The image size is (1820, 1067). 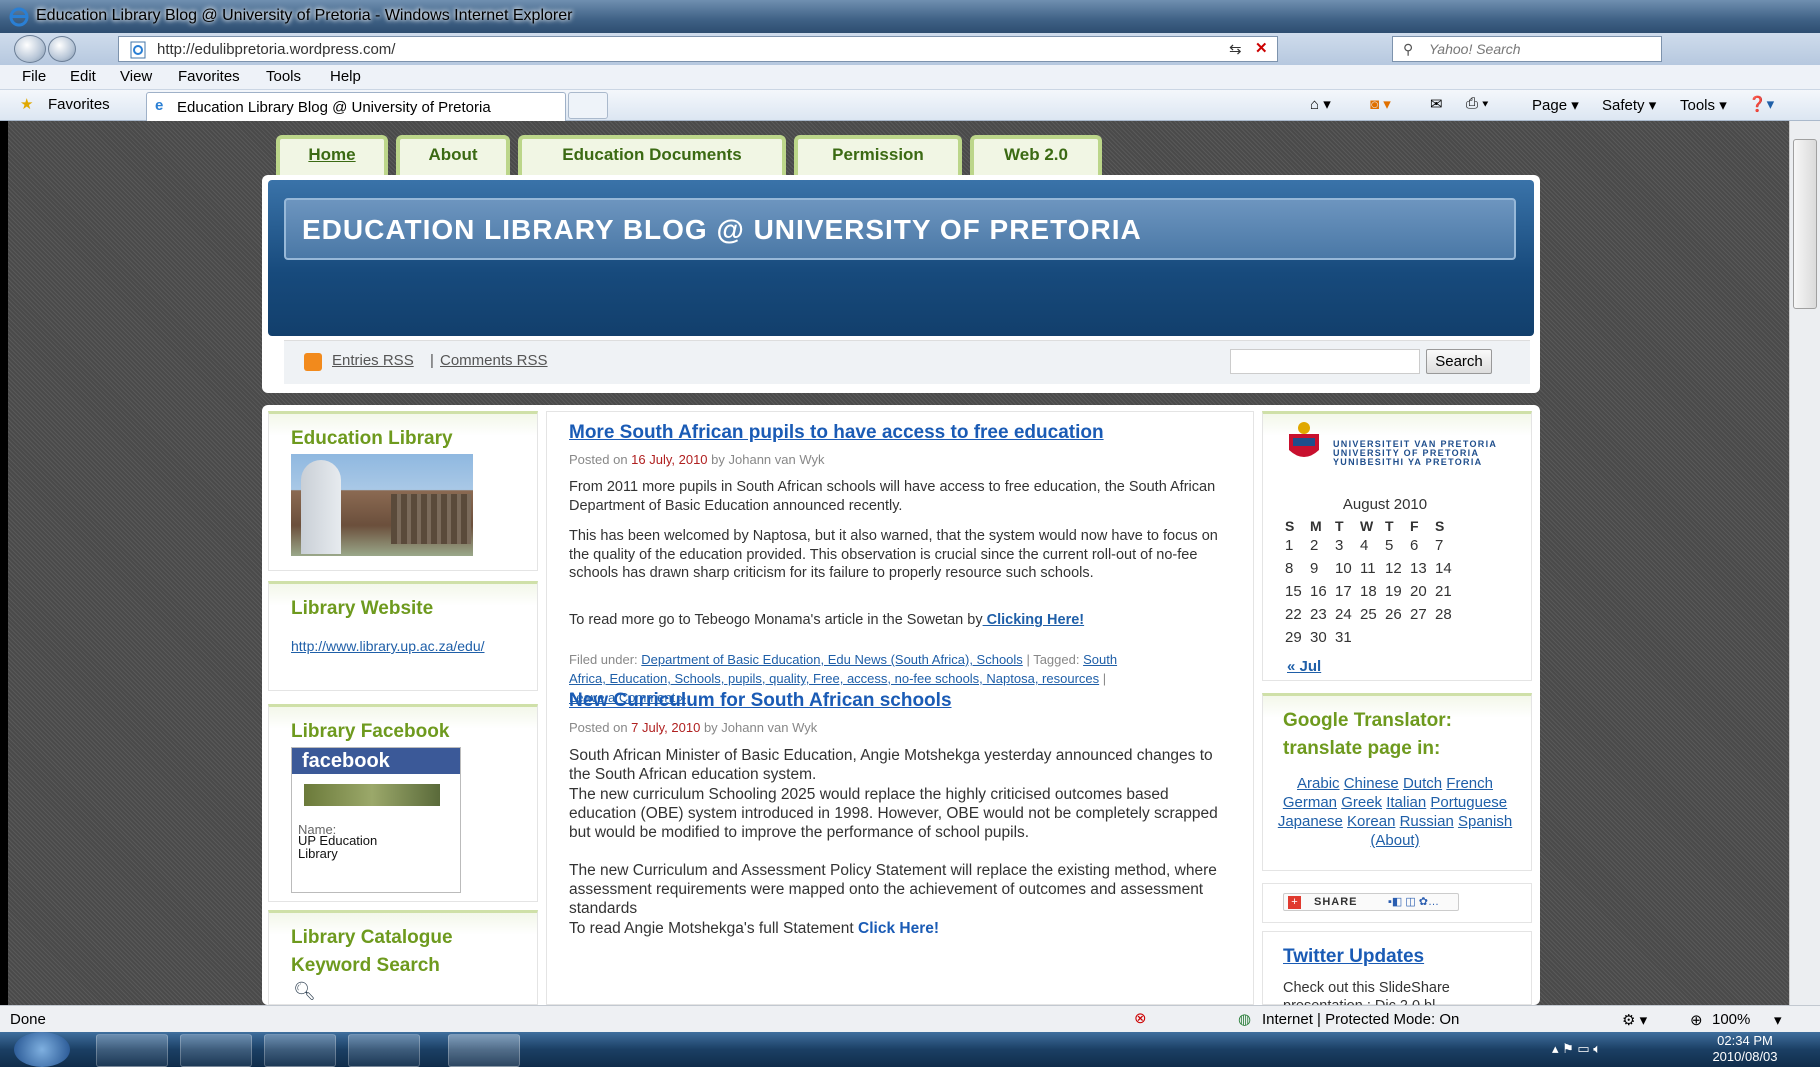 What do you see at coordinates (1418, 591) in the screenshot?
I see `calendar-day: 20` at bounding box center [1418, 591].